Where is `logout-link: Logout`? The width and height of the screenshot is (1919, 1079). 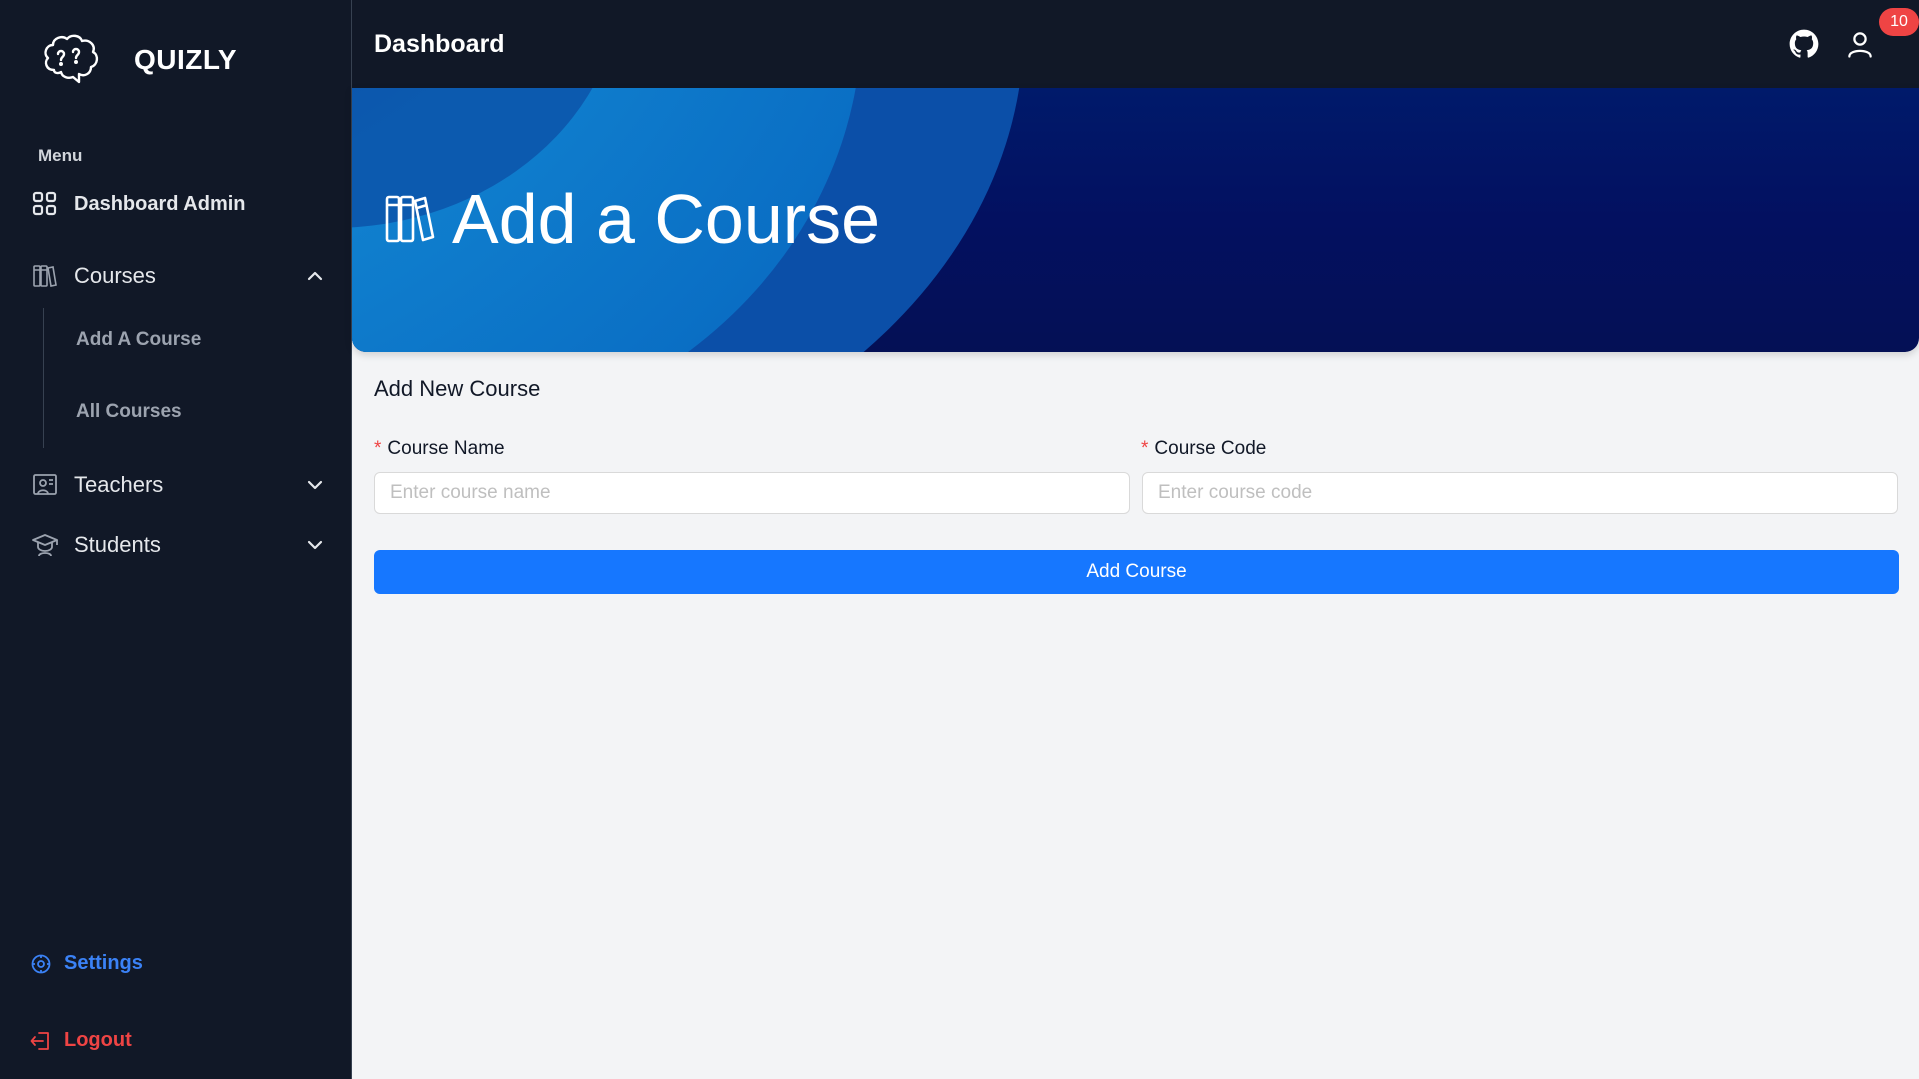 logout-link: Logout is located at coordinates (81, 1040).